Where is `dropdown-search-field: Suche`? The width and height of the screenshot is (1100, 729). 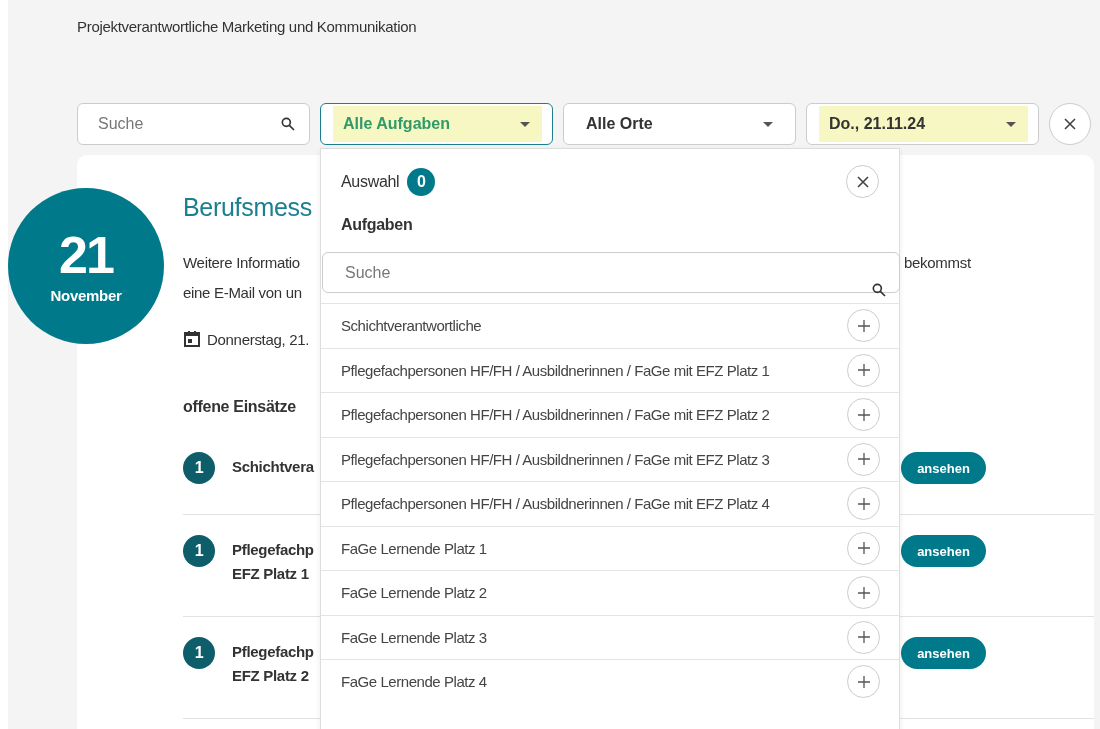 dropdown-search-field: Suche is located at coordinates (611, 272).